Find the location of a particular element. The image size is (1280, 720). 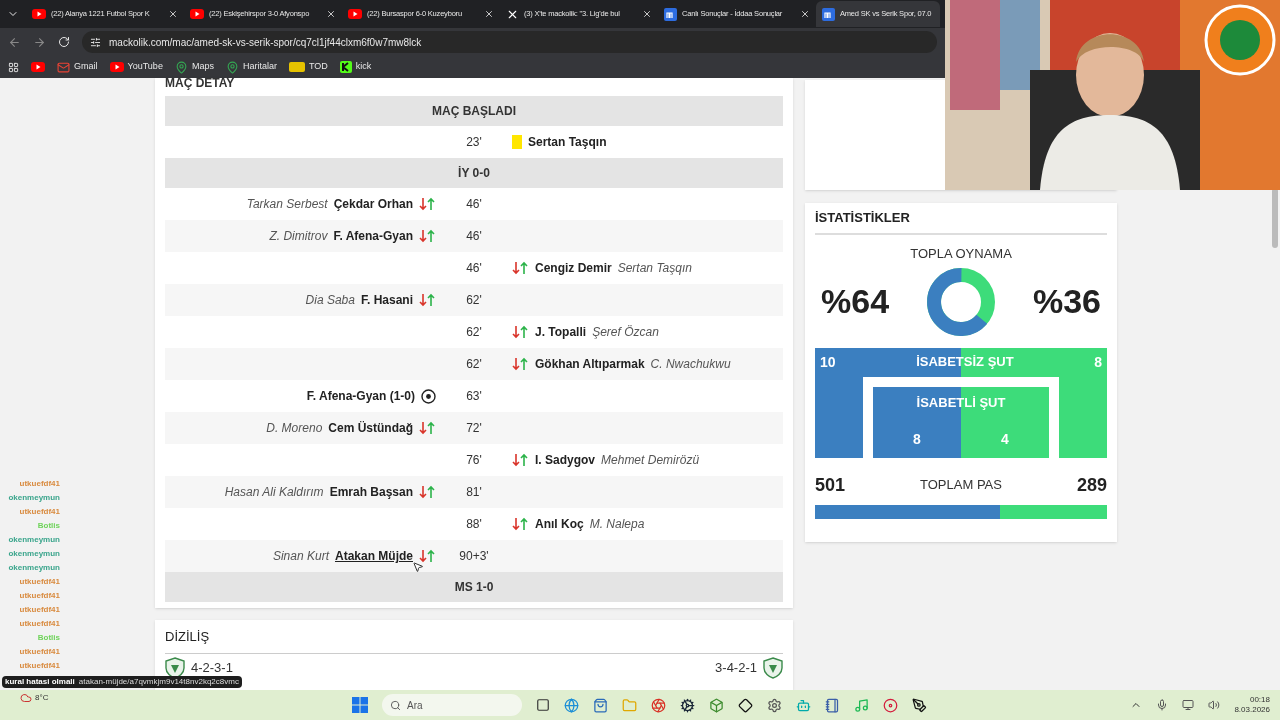

apps-icon is located at coordinates (13, 67).